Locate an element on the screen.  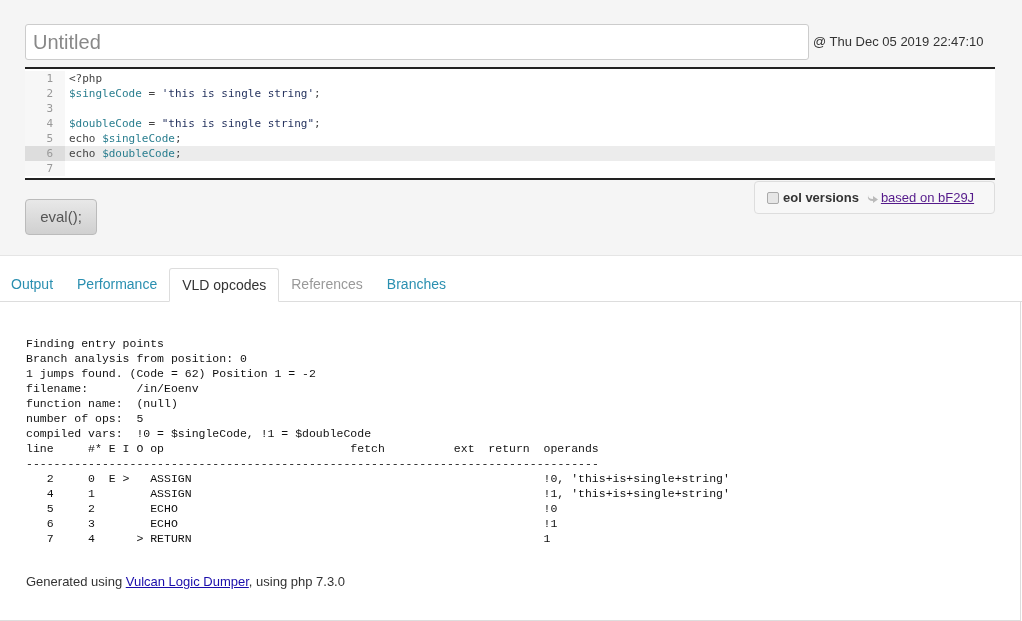
timestamp: @ Thu Dec 05 2019 22:47:10 is located at coordinates (898, 42).